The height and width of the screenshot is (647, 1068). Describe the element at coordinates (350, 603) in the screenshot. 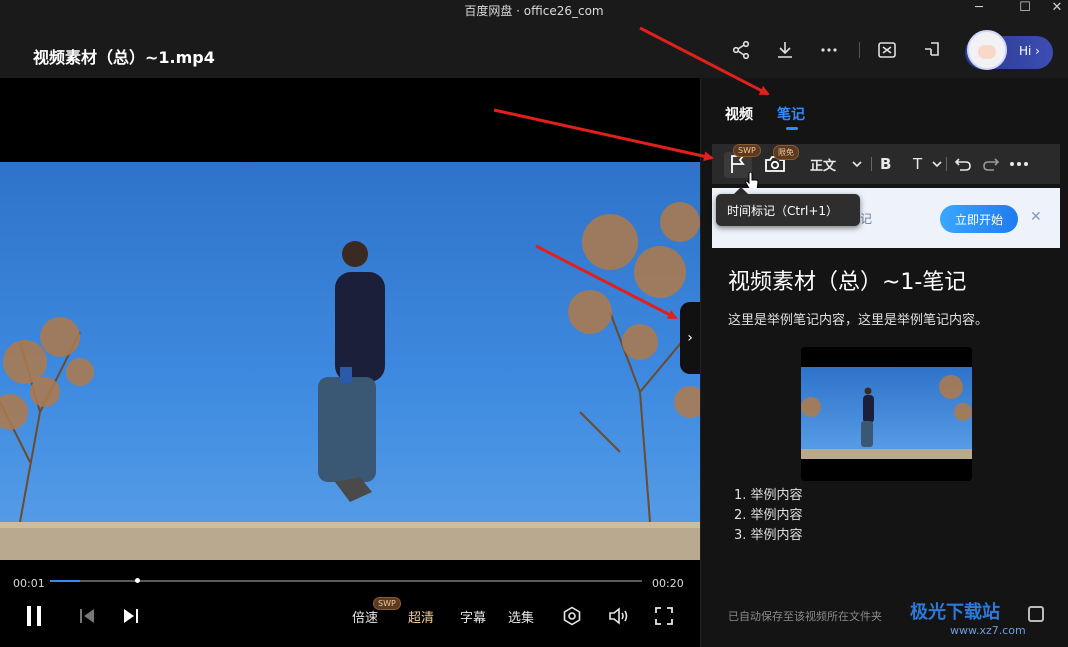

I see `player-controls-bar` at that location.